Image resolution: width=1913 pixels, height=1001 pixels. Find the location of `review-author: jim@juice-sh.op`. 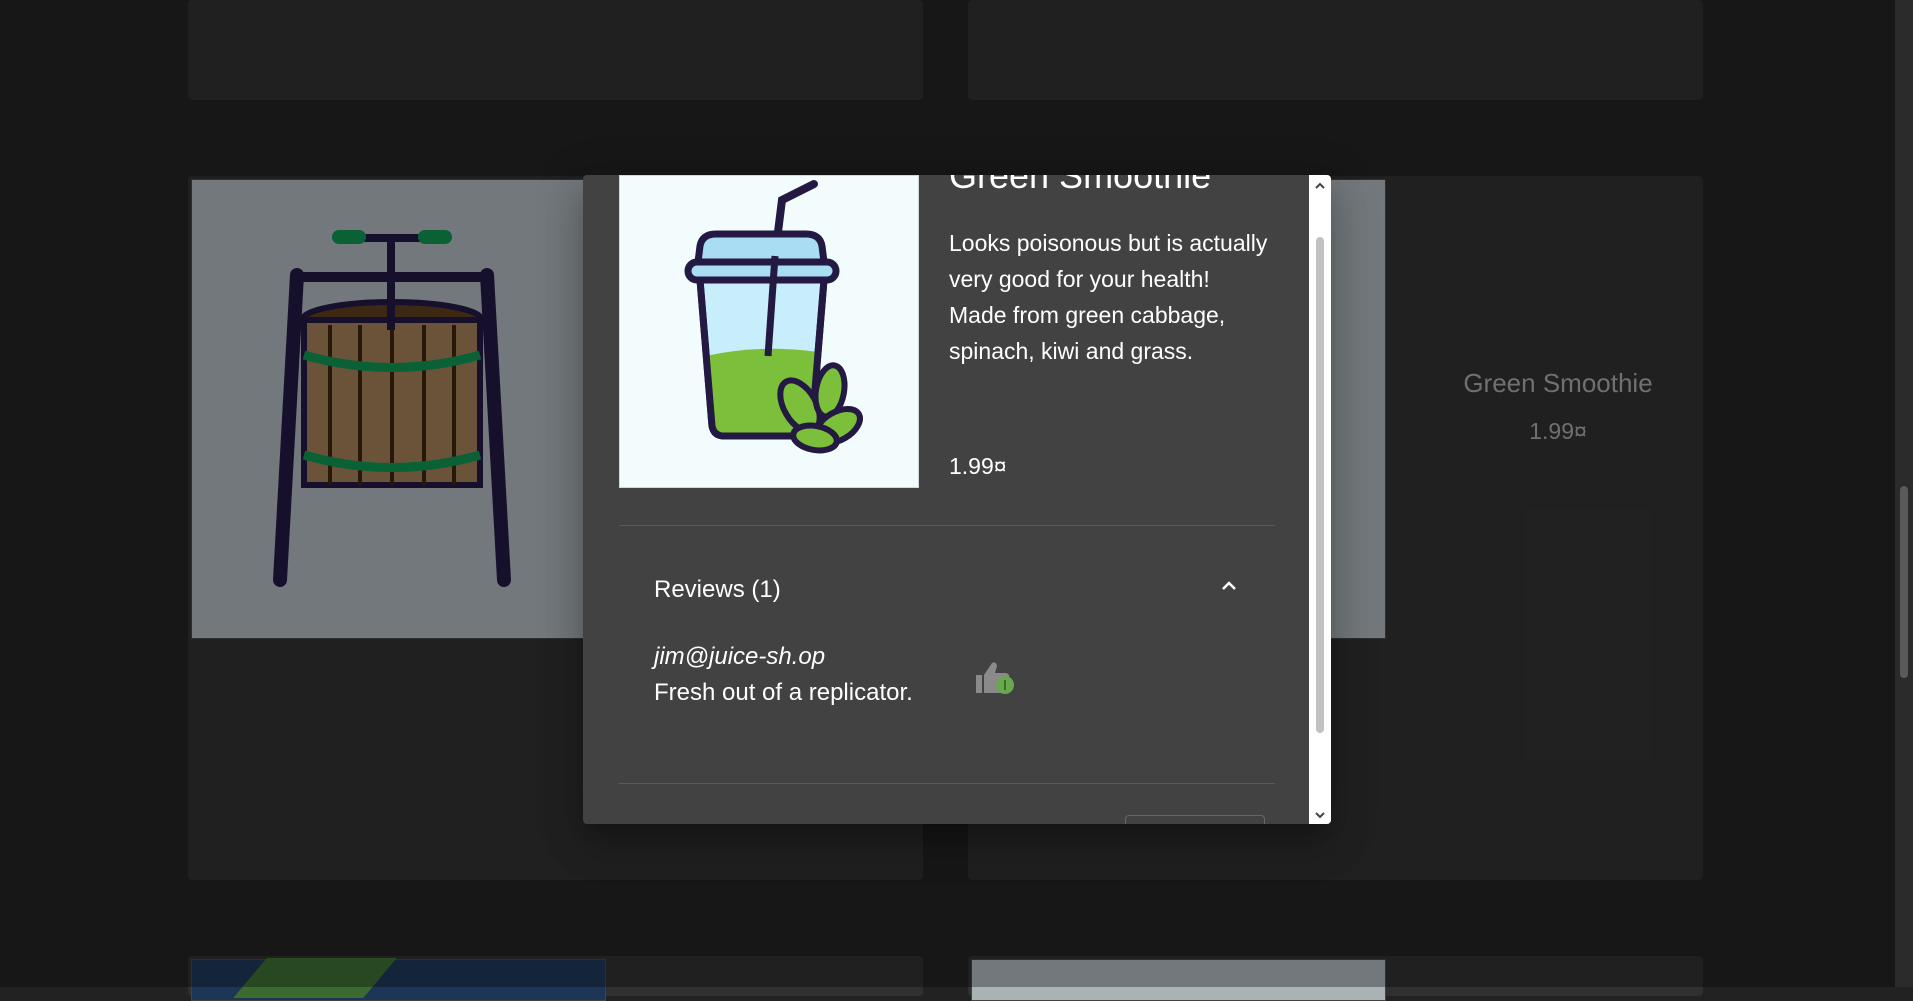

review-author: jim@juice-sh.op is located at coordinates (740, 656).